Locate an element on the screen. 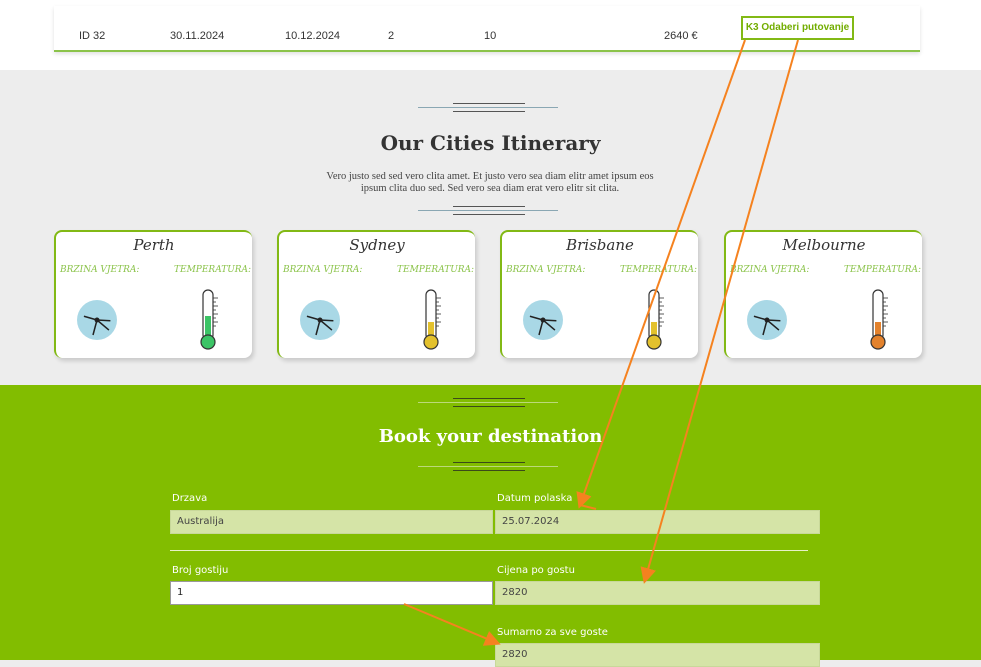  city-name: Brisbane is located at coordinates (600, 245).